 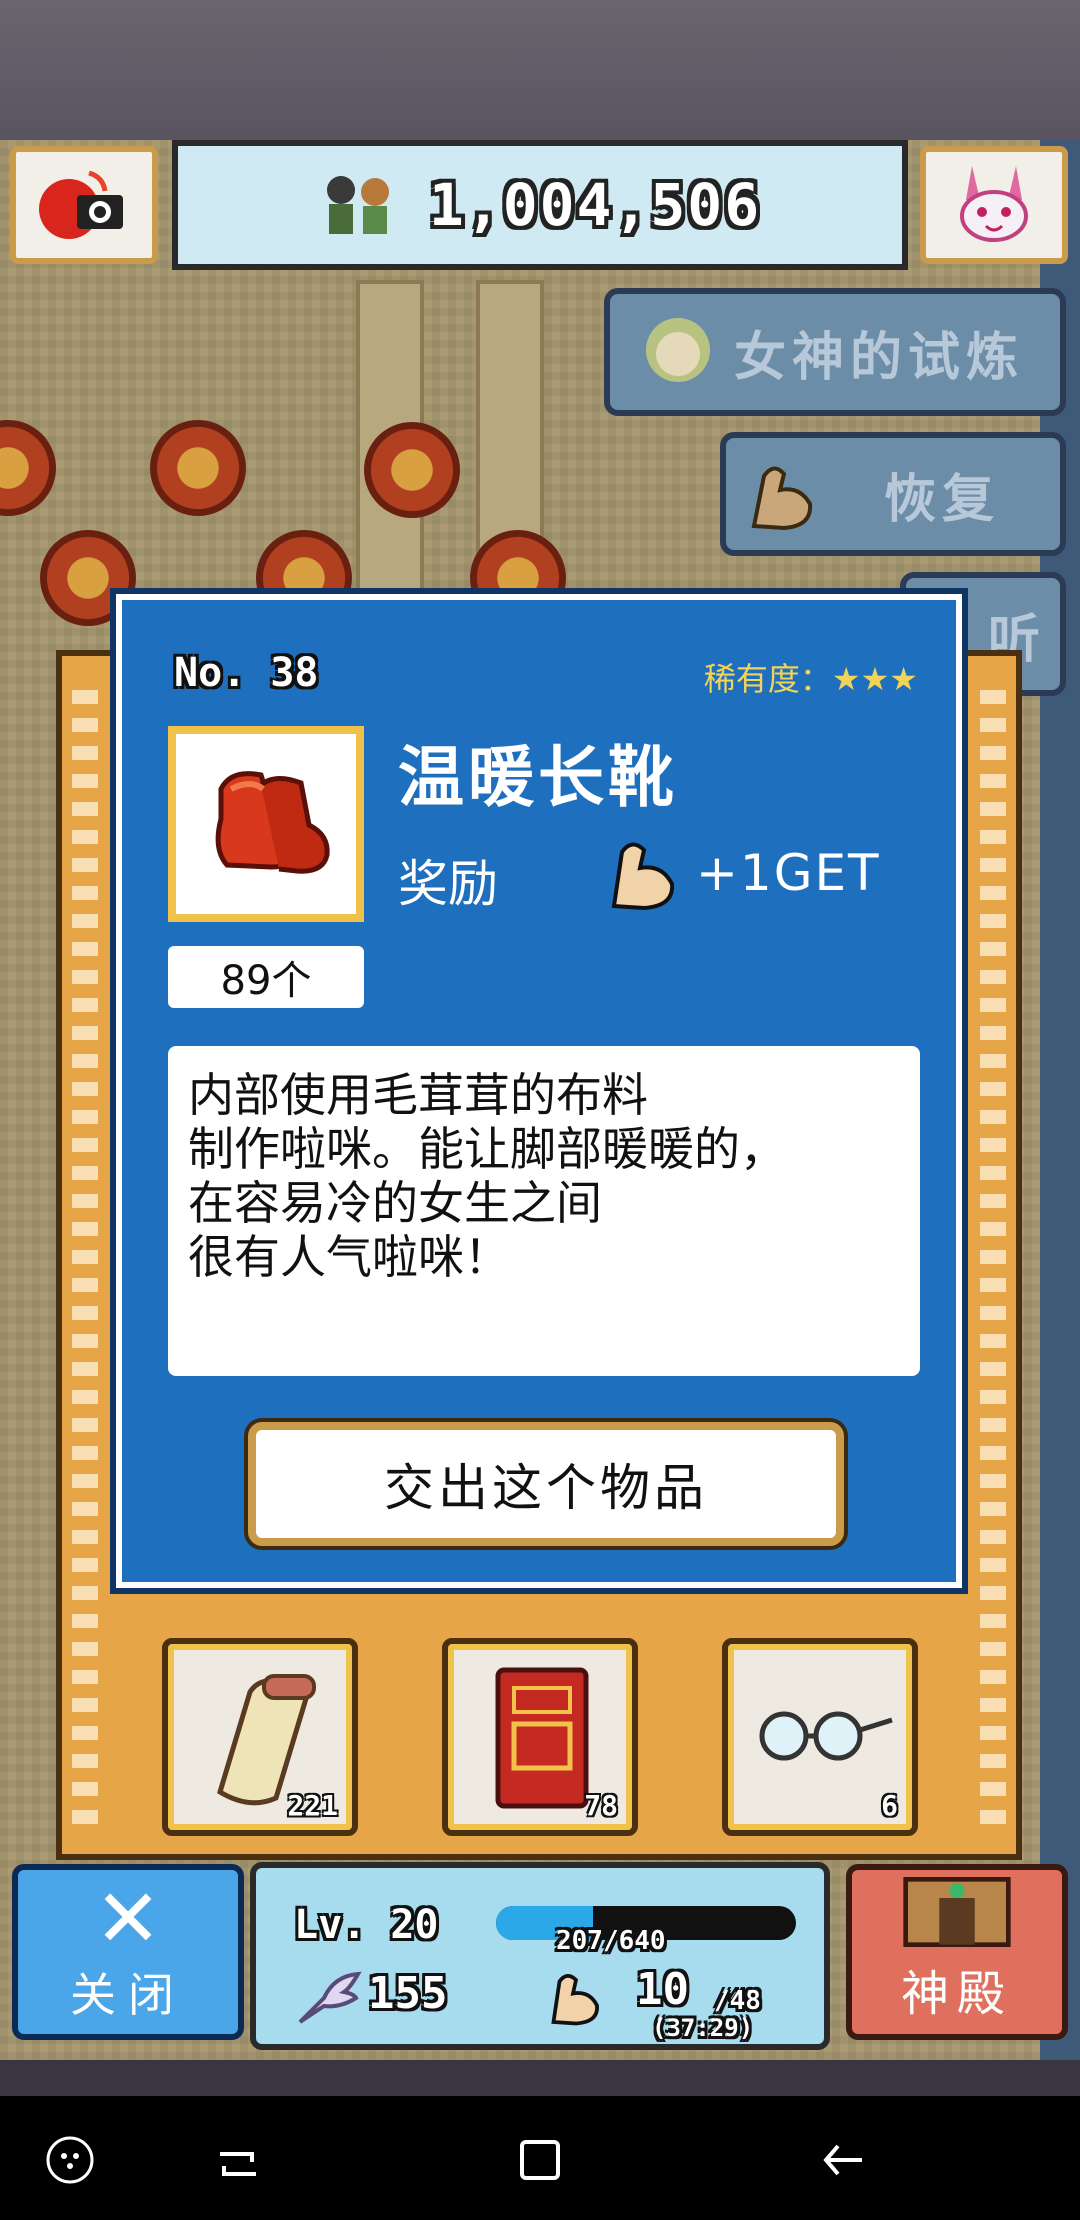 I want to click on gamepad-icon, so click(x=70, y=2160).